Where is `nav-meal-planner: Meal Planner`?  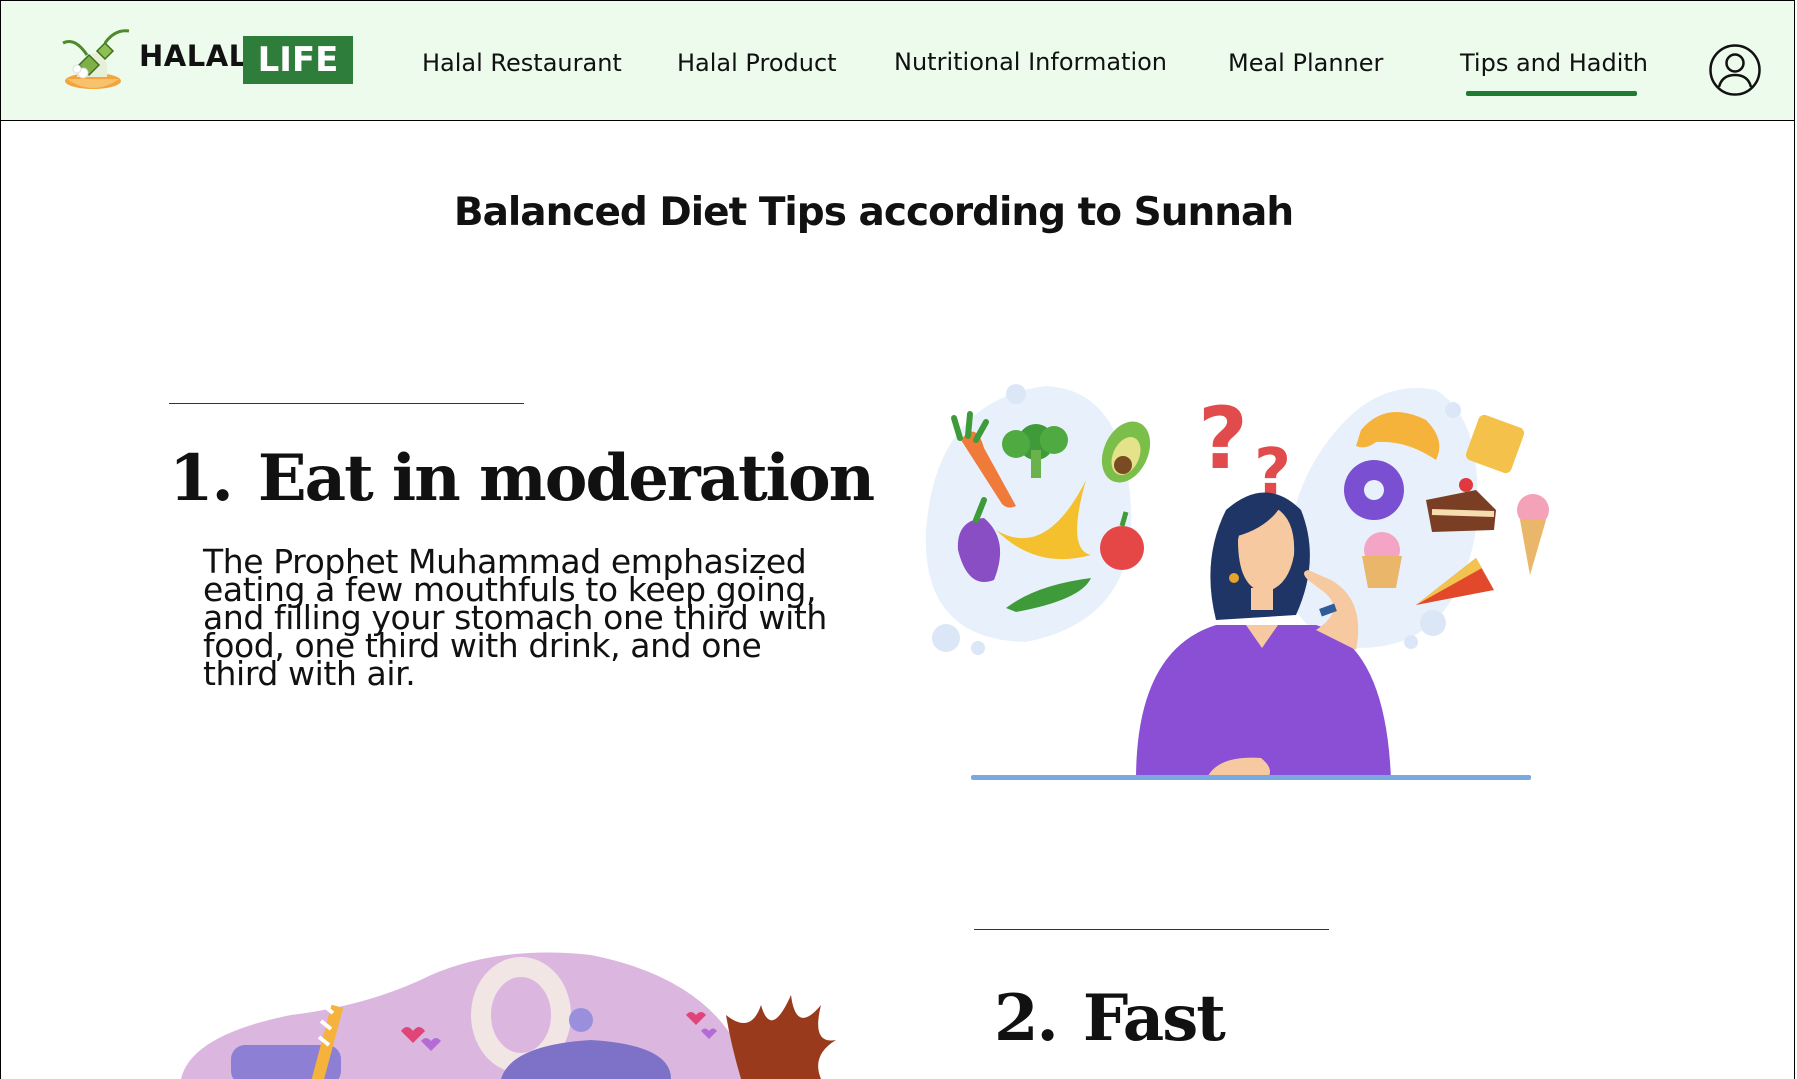
nav-meal-planner: Meal Planner is located at coordinates (1305, 63).